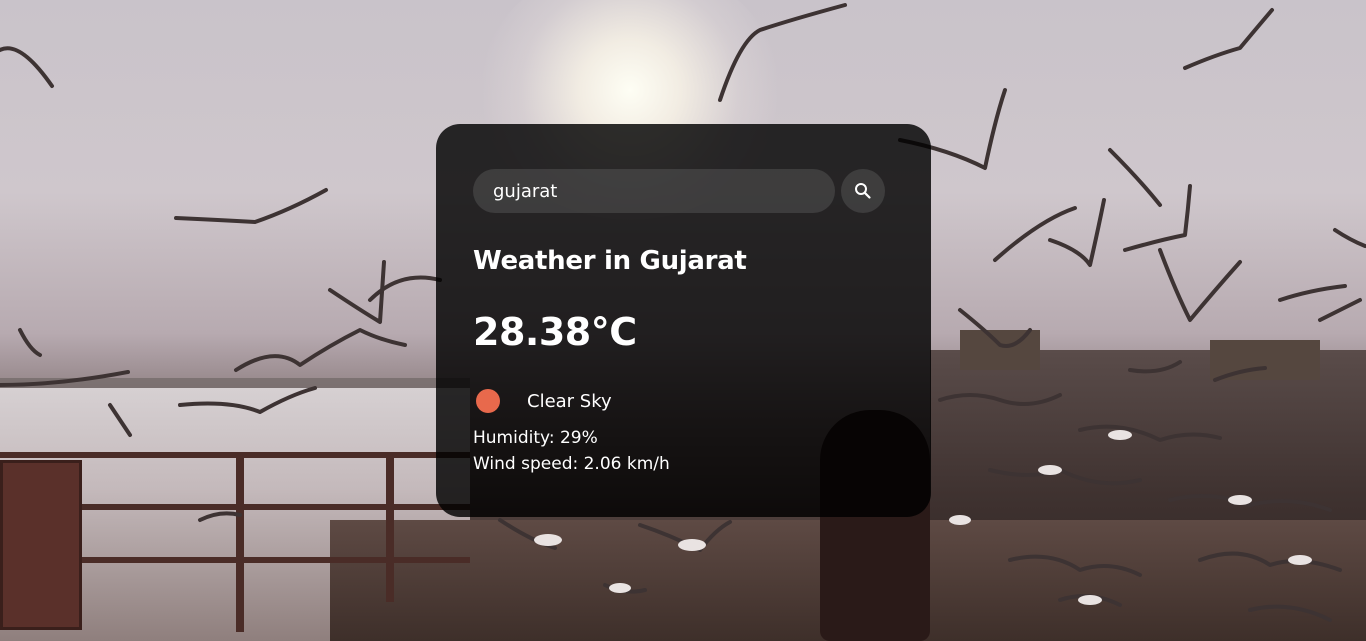 The height and width of the screenshot is (641, 1366). I want to click on weather-condition: Clear Sky, so click(542, 401).